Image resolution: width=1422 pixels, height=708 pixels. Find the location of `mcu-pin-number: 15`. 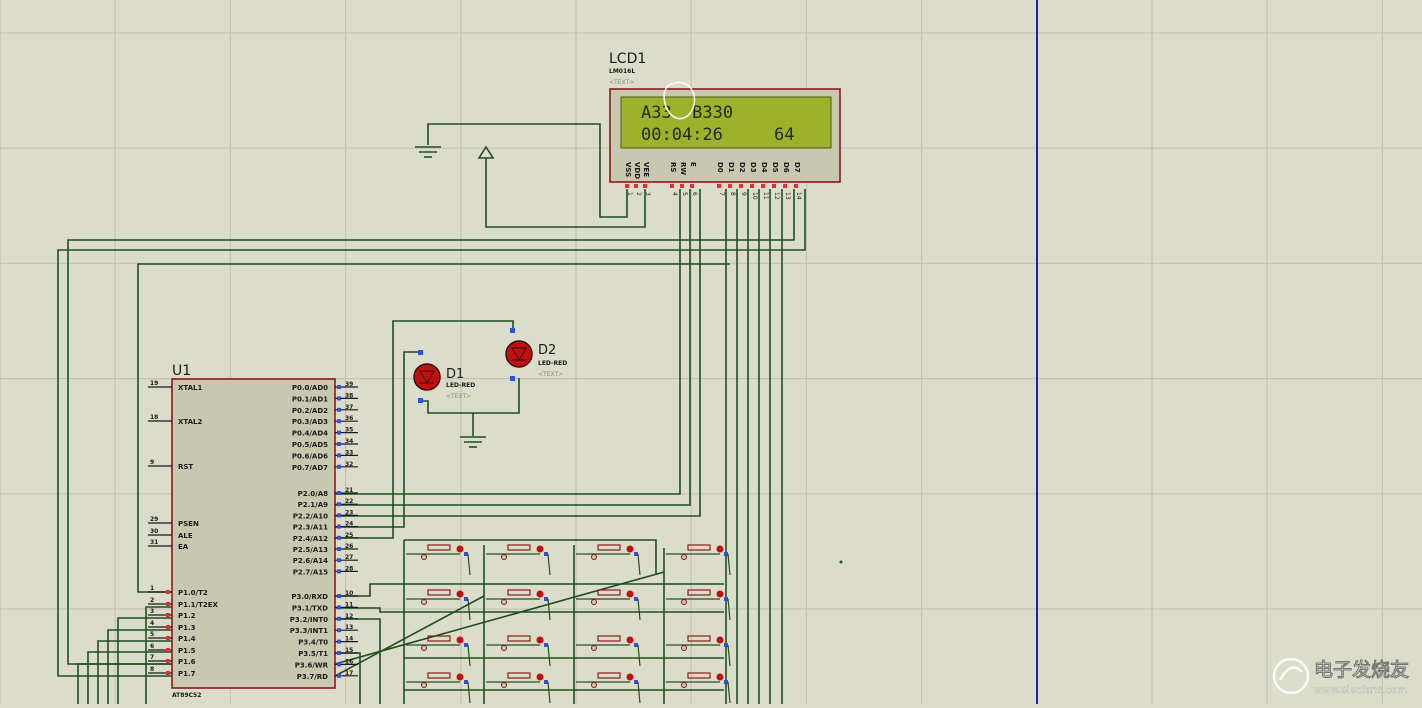

mcu-pin-number: 15 is located at coordinates (349, 650).